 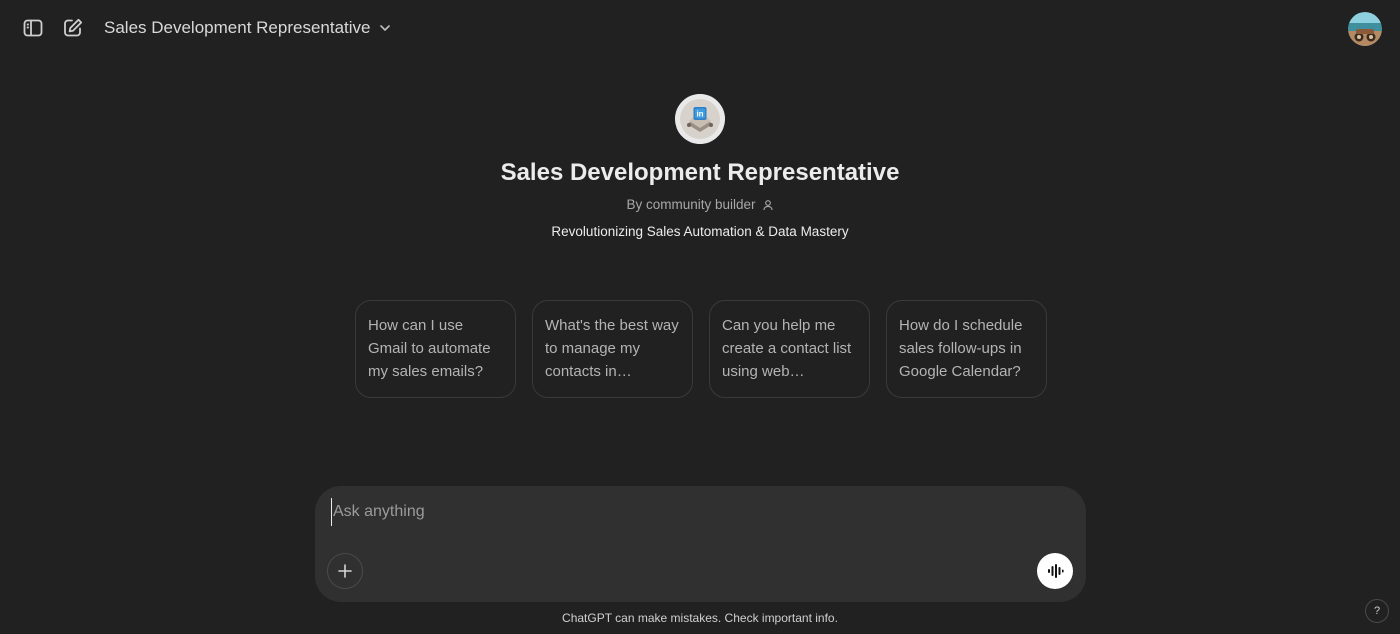 I want to click on sidebar-toggle-icon, so click(x=33, y=28).